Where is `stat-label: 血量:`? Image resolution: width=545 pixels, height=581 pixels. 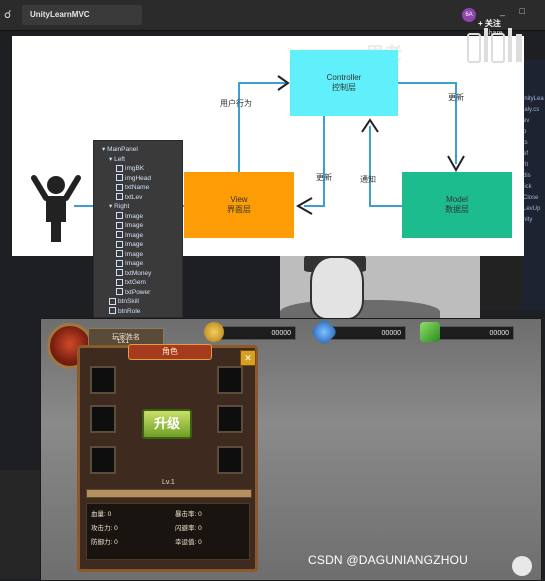 stat-label: 血量: is located at coordinates (98, 514).